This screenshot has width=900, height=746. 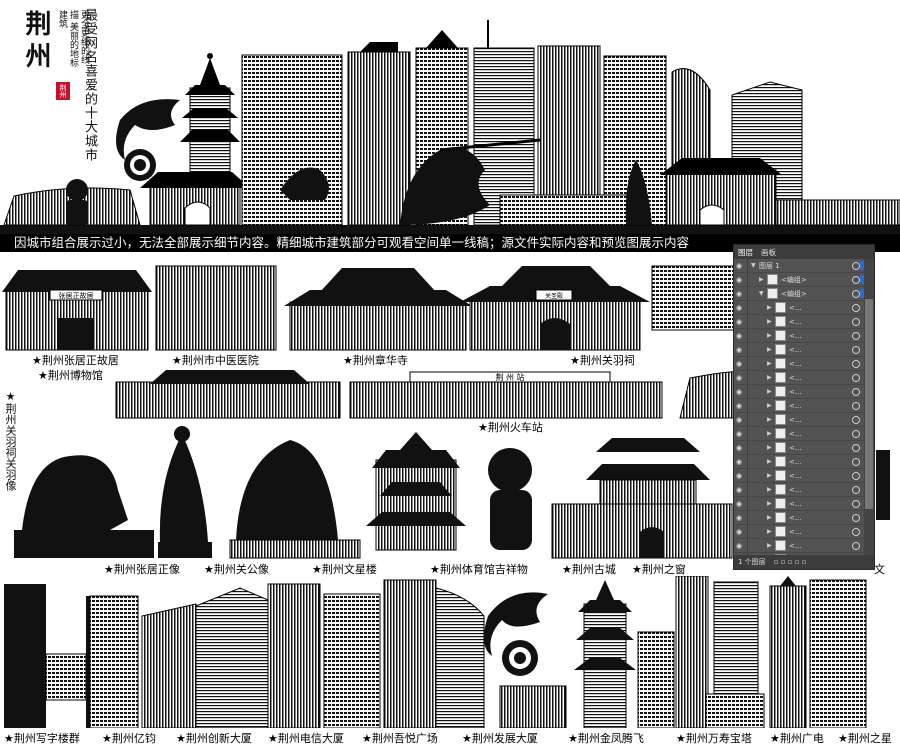 I want to click on layer-name: 图层 1, so click(x=805, y=266).